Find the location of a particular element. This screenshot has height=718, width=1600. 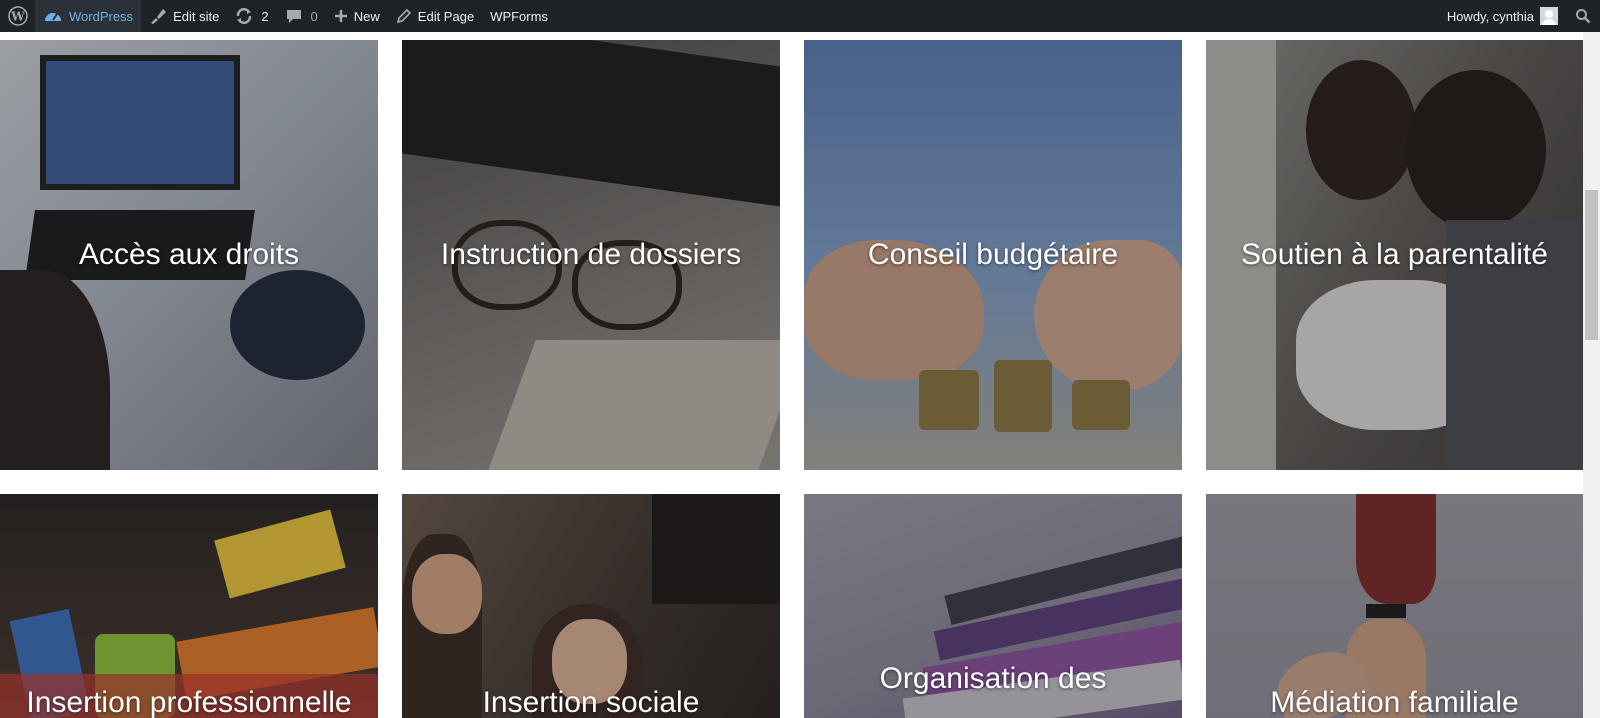

site-name-menu: WordPress is located at coordinates (88, 16).